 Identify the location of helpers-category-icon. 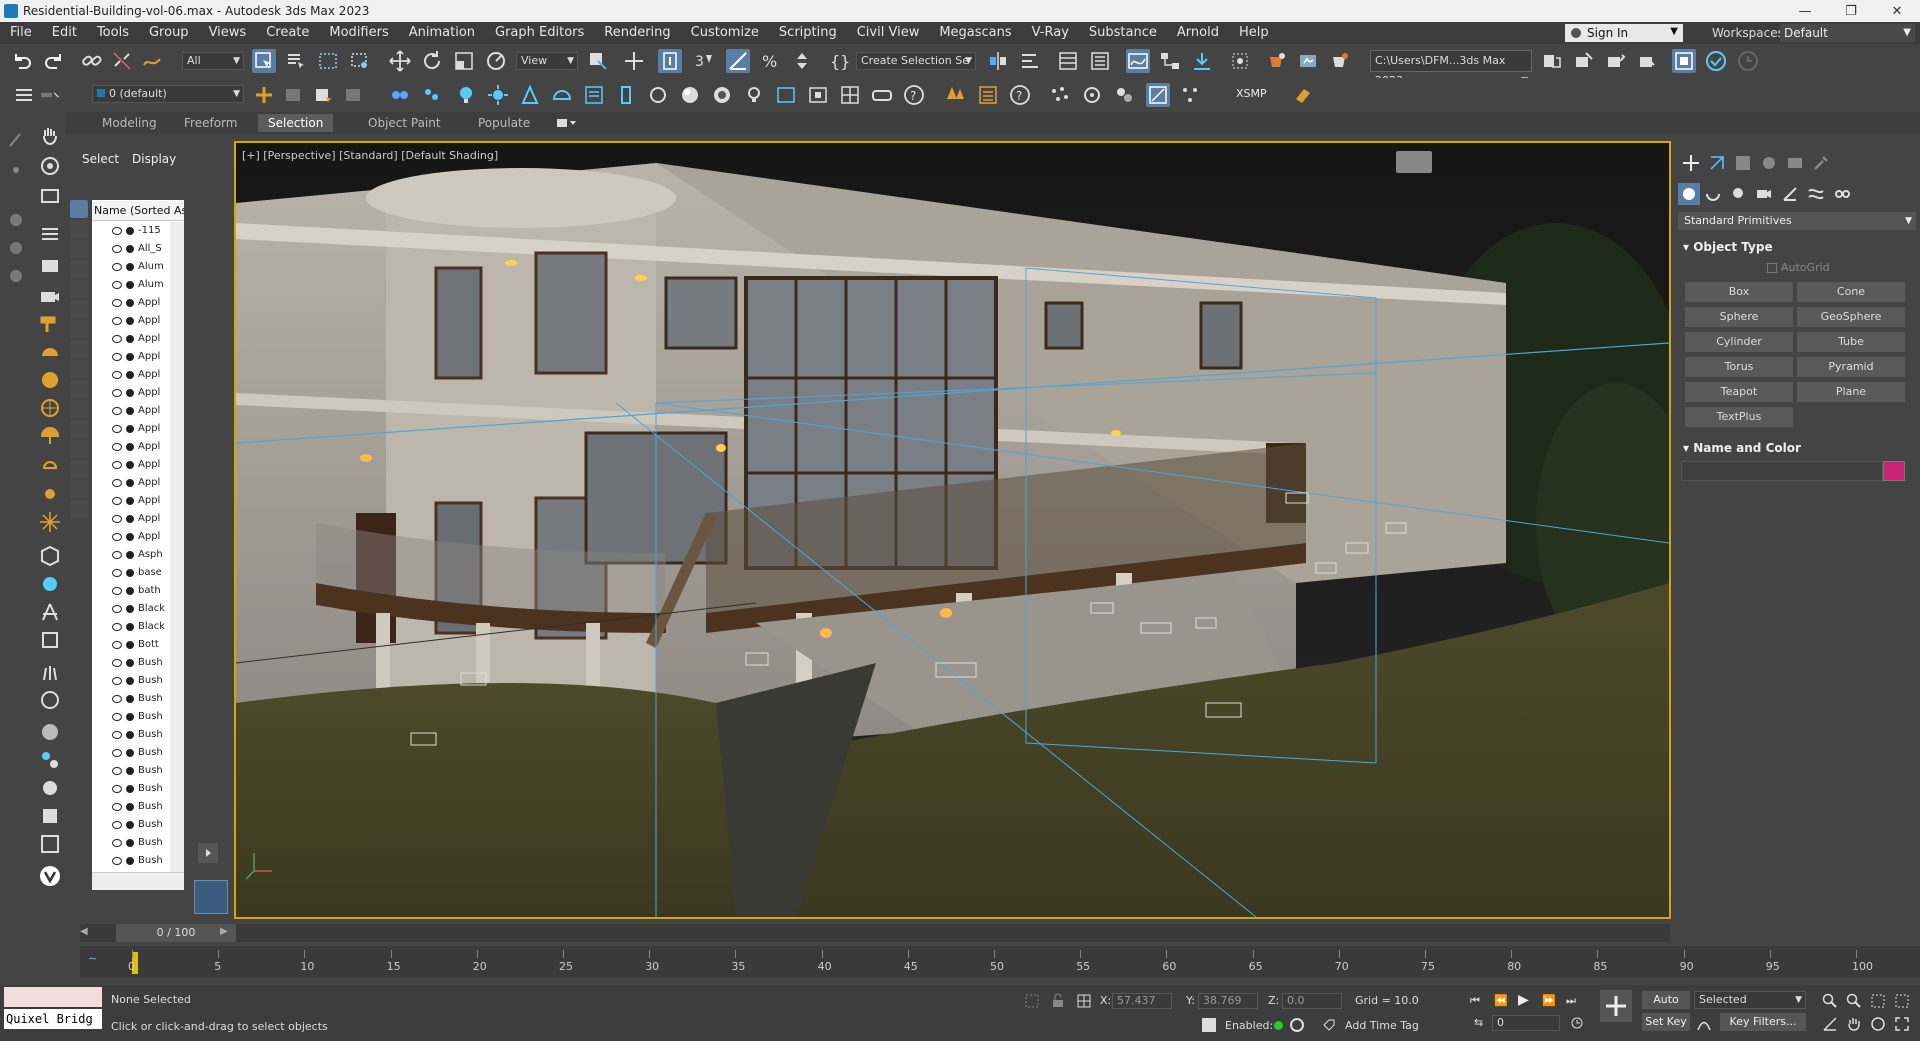
(1790, 194).